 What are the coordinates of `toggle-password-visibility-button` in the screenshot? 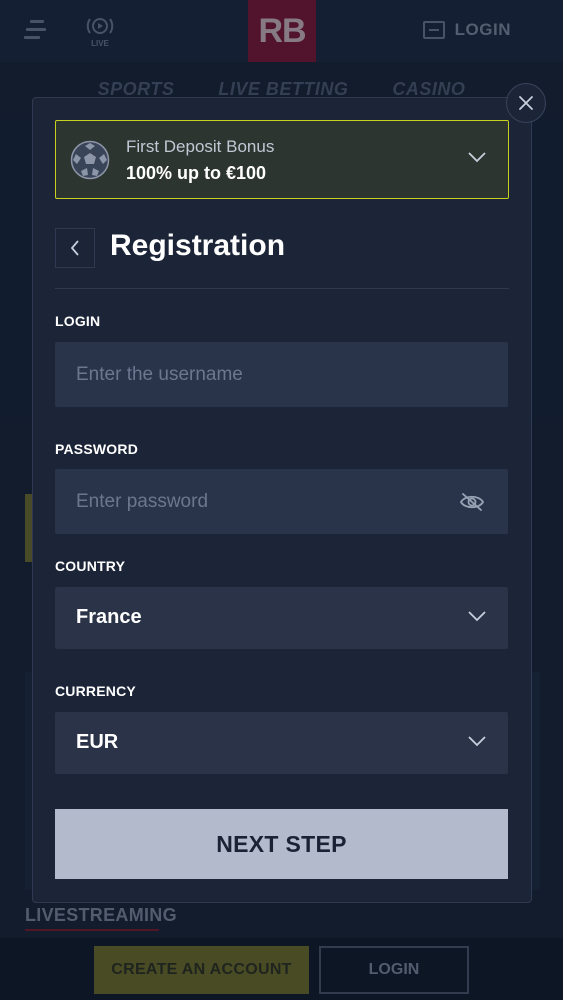 It's located at (472, 502).